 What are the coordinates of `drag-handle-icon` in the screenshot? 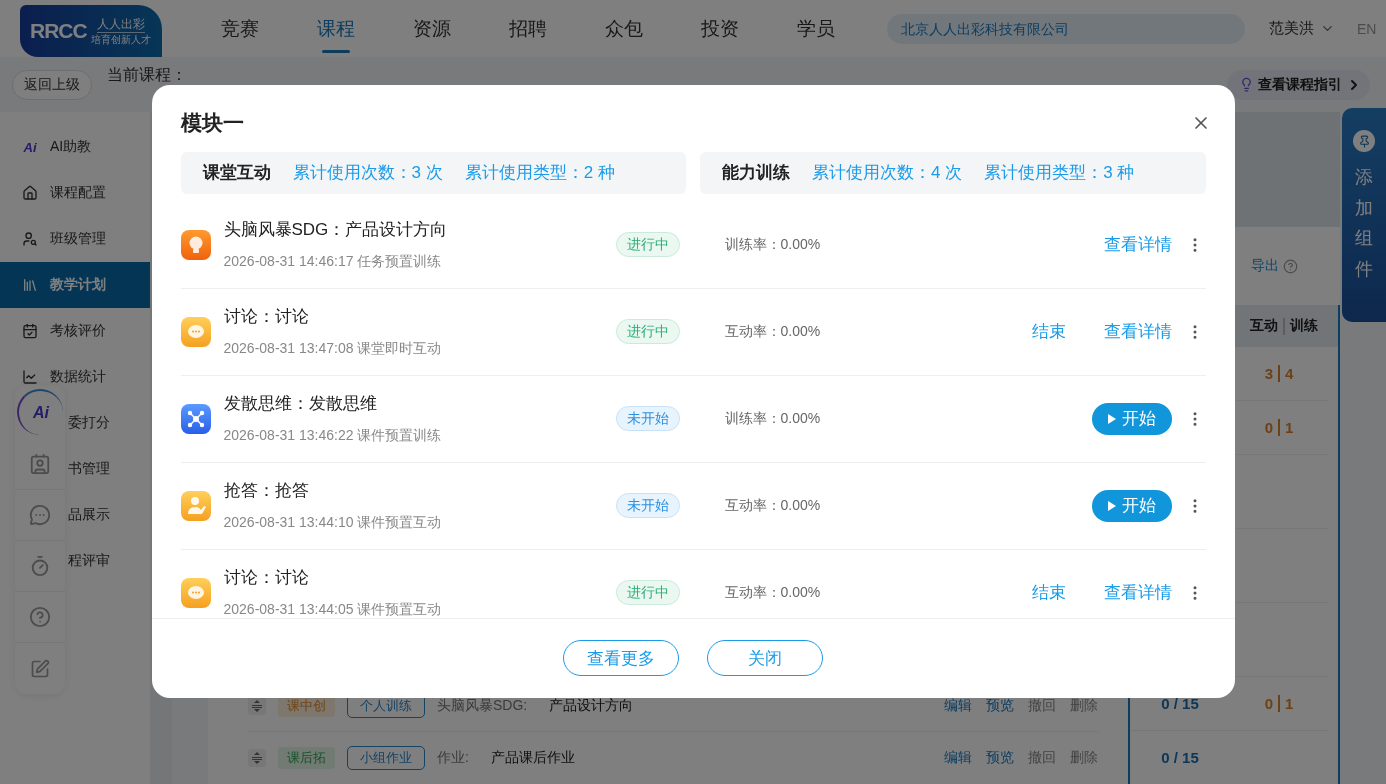 It's located at (257, 757).